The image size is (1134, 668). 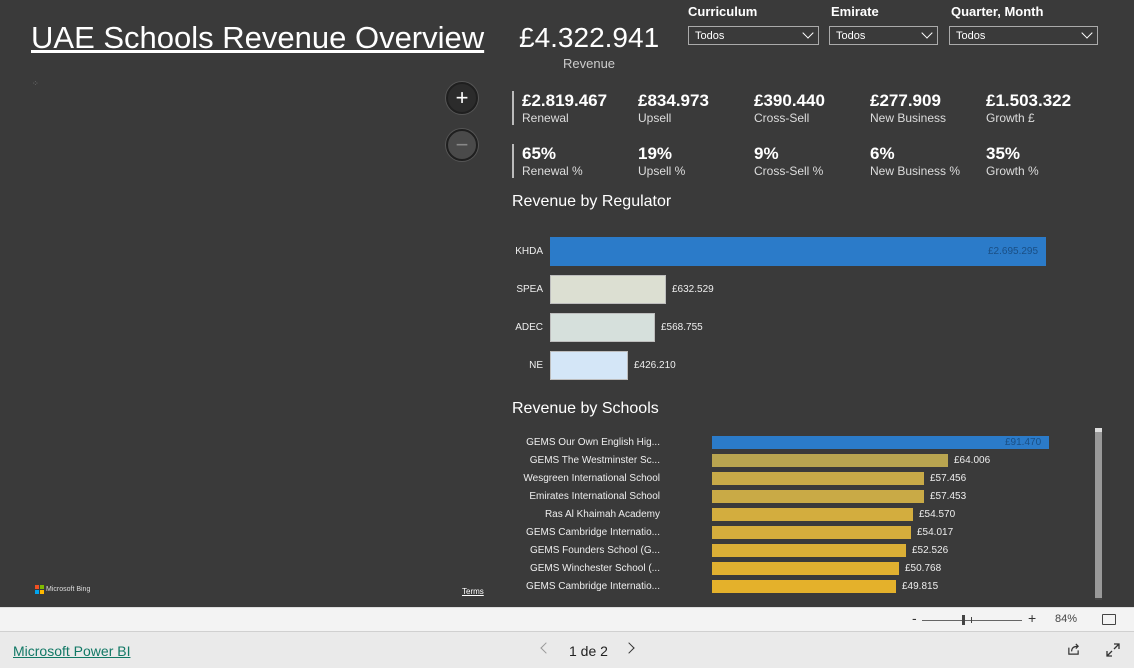 What do you see at coordinates (68, 589) in the screenshot?
I see `bing-label: Microsoft Bing` at bounding box center [68, 589].